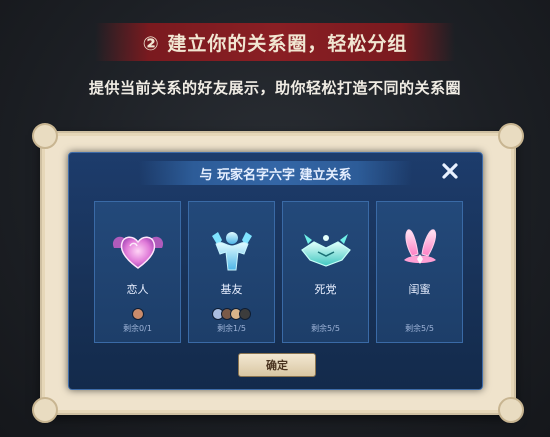 The image size is (550, 437). I want to click on heart-icon, so click(138, 252).